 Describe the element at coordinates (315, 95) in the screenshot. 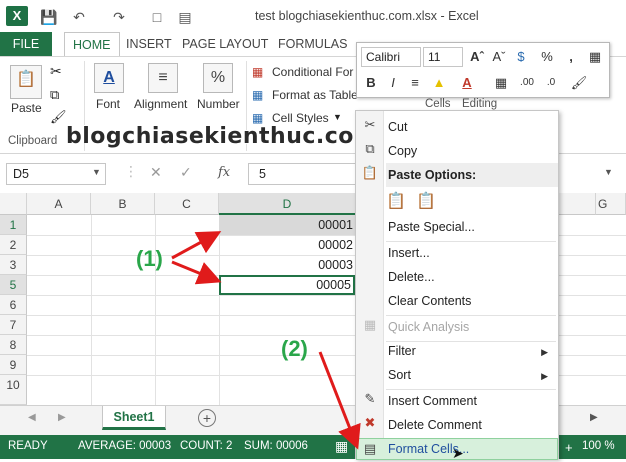

I see `format-as-table-button: Format as Table` at that location.